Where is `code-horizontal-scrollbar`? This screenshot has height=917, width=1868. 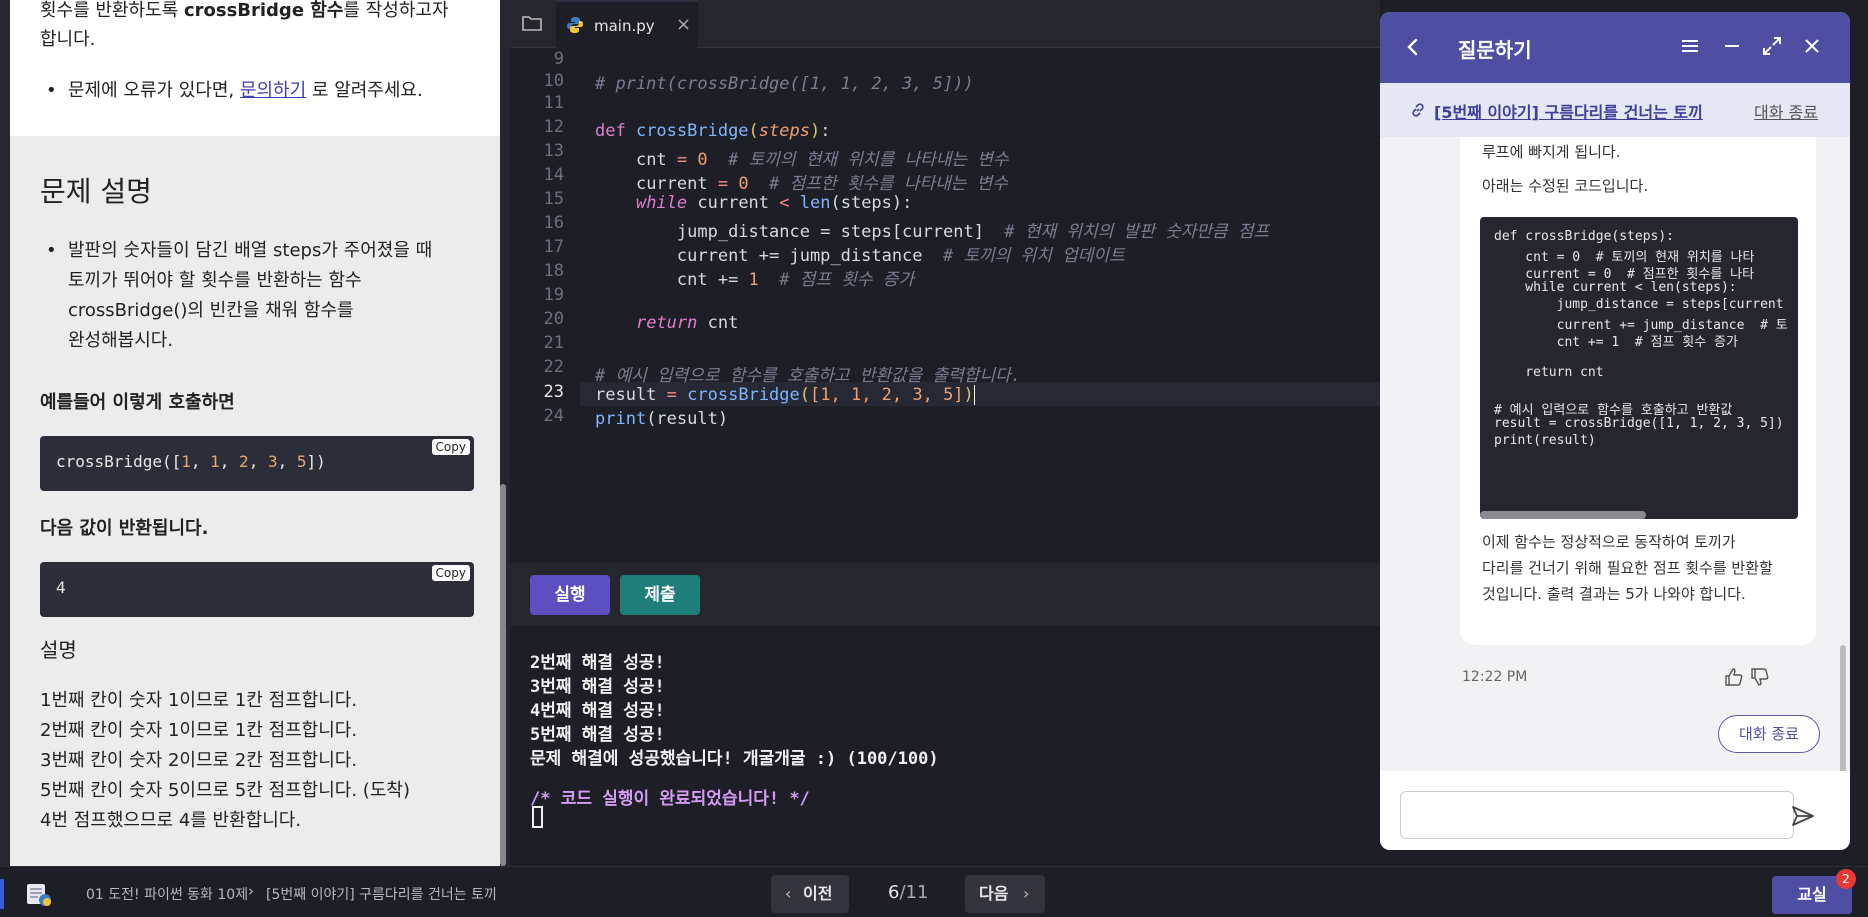 code-horizontal-scrollbar is located at coordinates (1563, 515).